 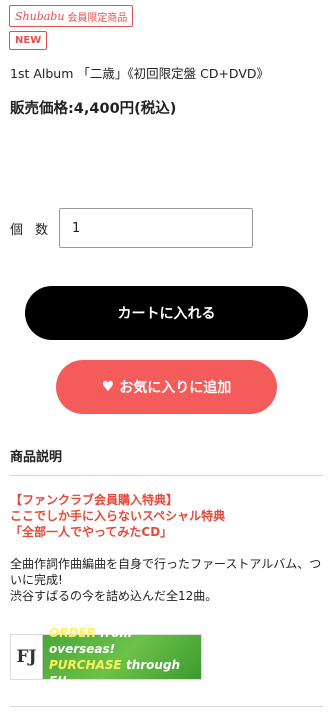 I want to click on add-to-favorites-label: お気に入りに追加, so click(x=175, y=388).